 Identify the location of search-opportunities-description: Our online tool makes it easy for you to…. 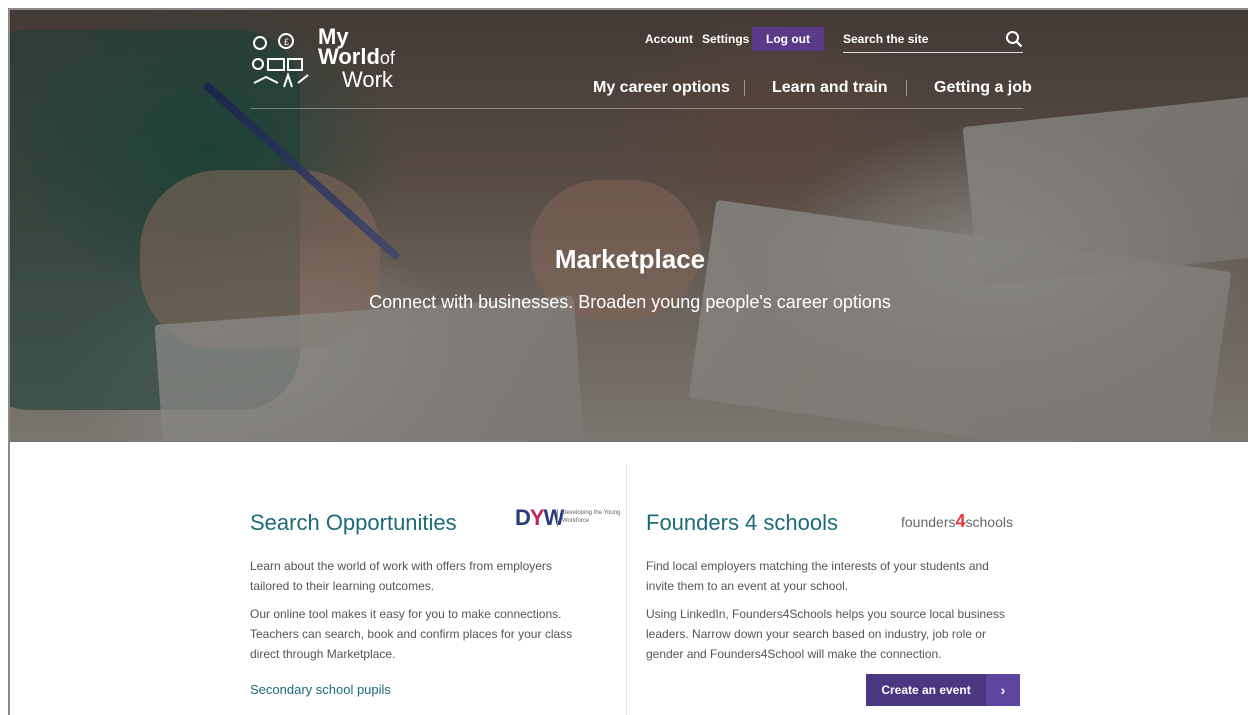
(411, 634).